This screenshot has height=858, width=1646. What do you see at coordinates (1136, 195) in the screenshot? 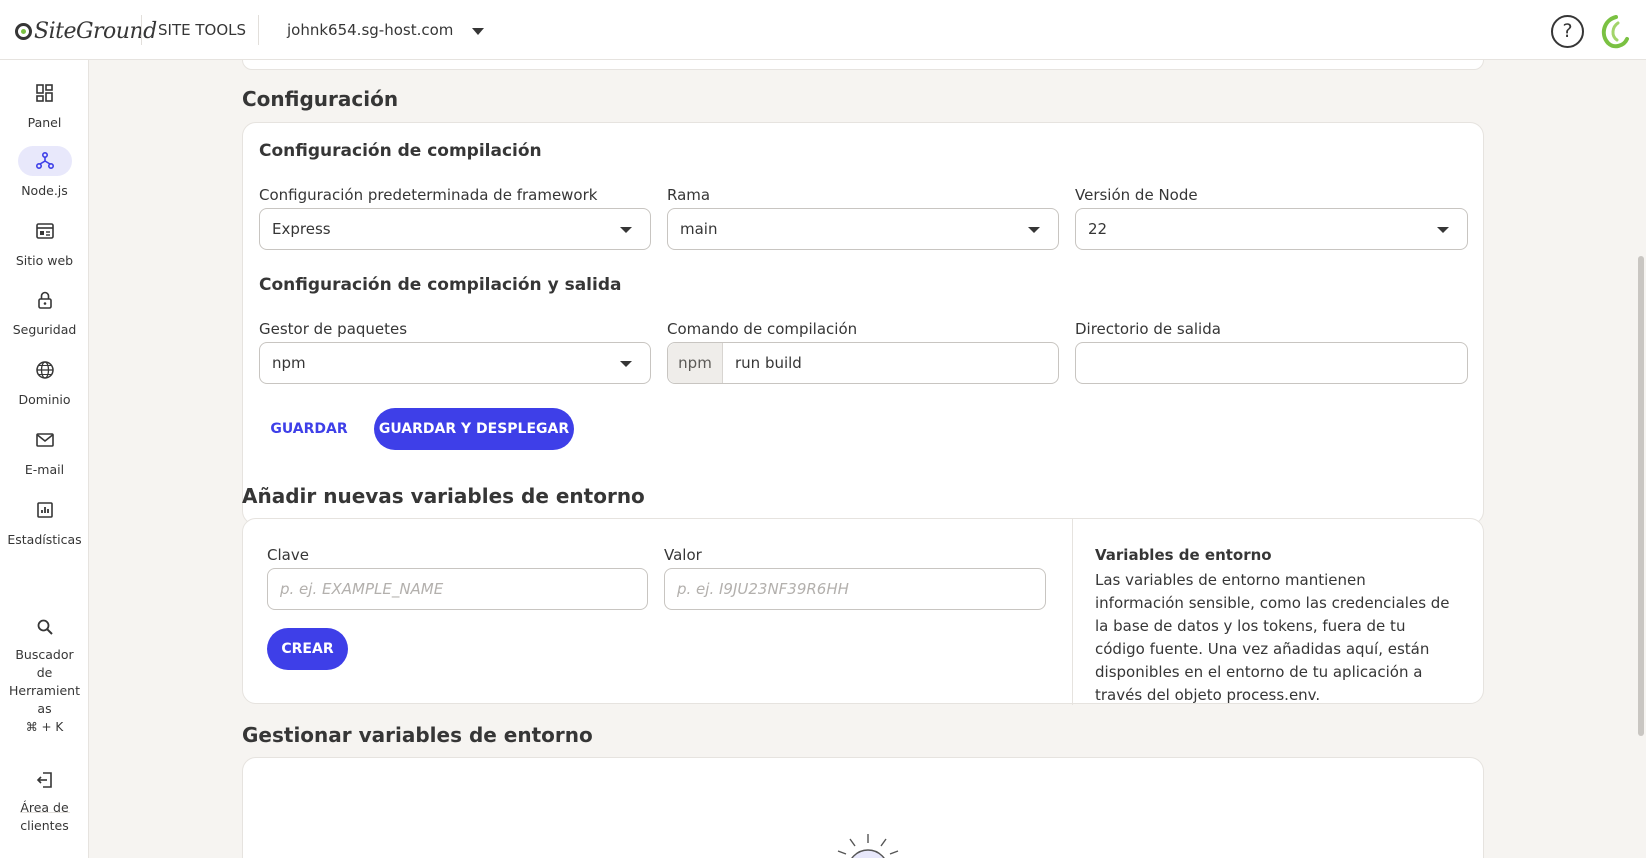
I see `node-version-label: Versión de Node` at bounding box center [1136, 195].